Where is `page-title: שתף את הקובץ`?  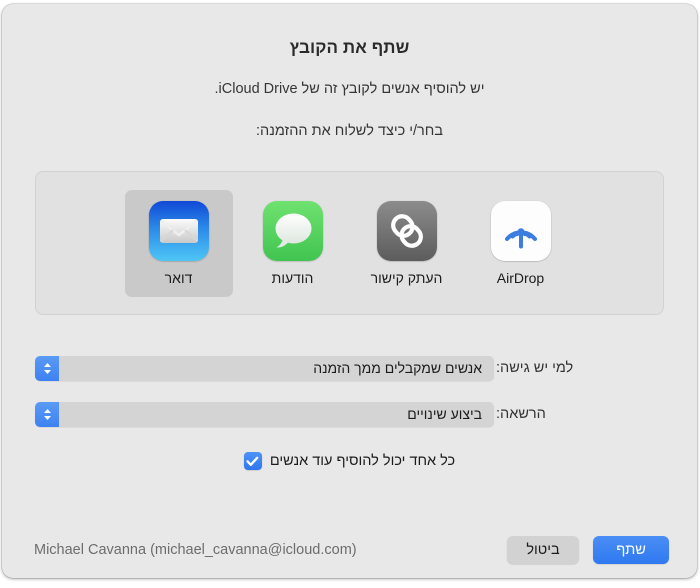
page-title: שתף את הקובץ is located at coordinates (349, 47).